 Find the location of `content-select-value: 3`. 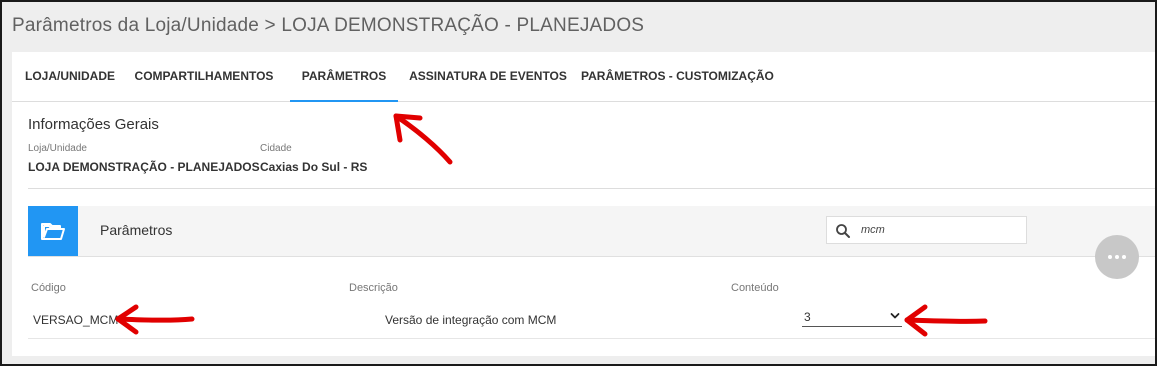

content-select-value: 3 is located at coordinates (807, 317).